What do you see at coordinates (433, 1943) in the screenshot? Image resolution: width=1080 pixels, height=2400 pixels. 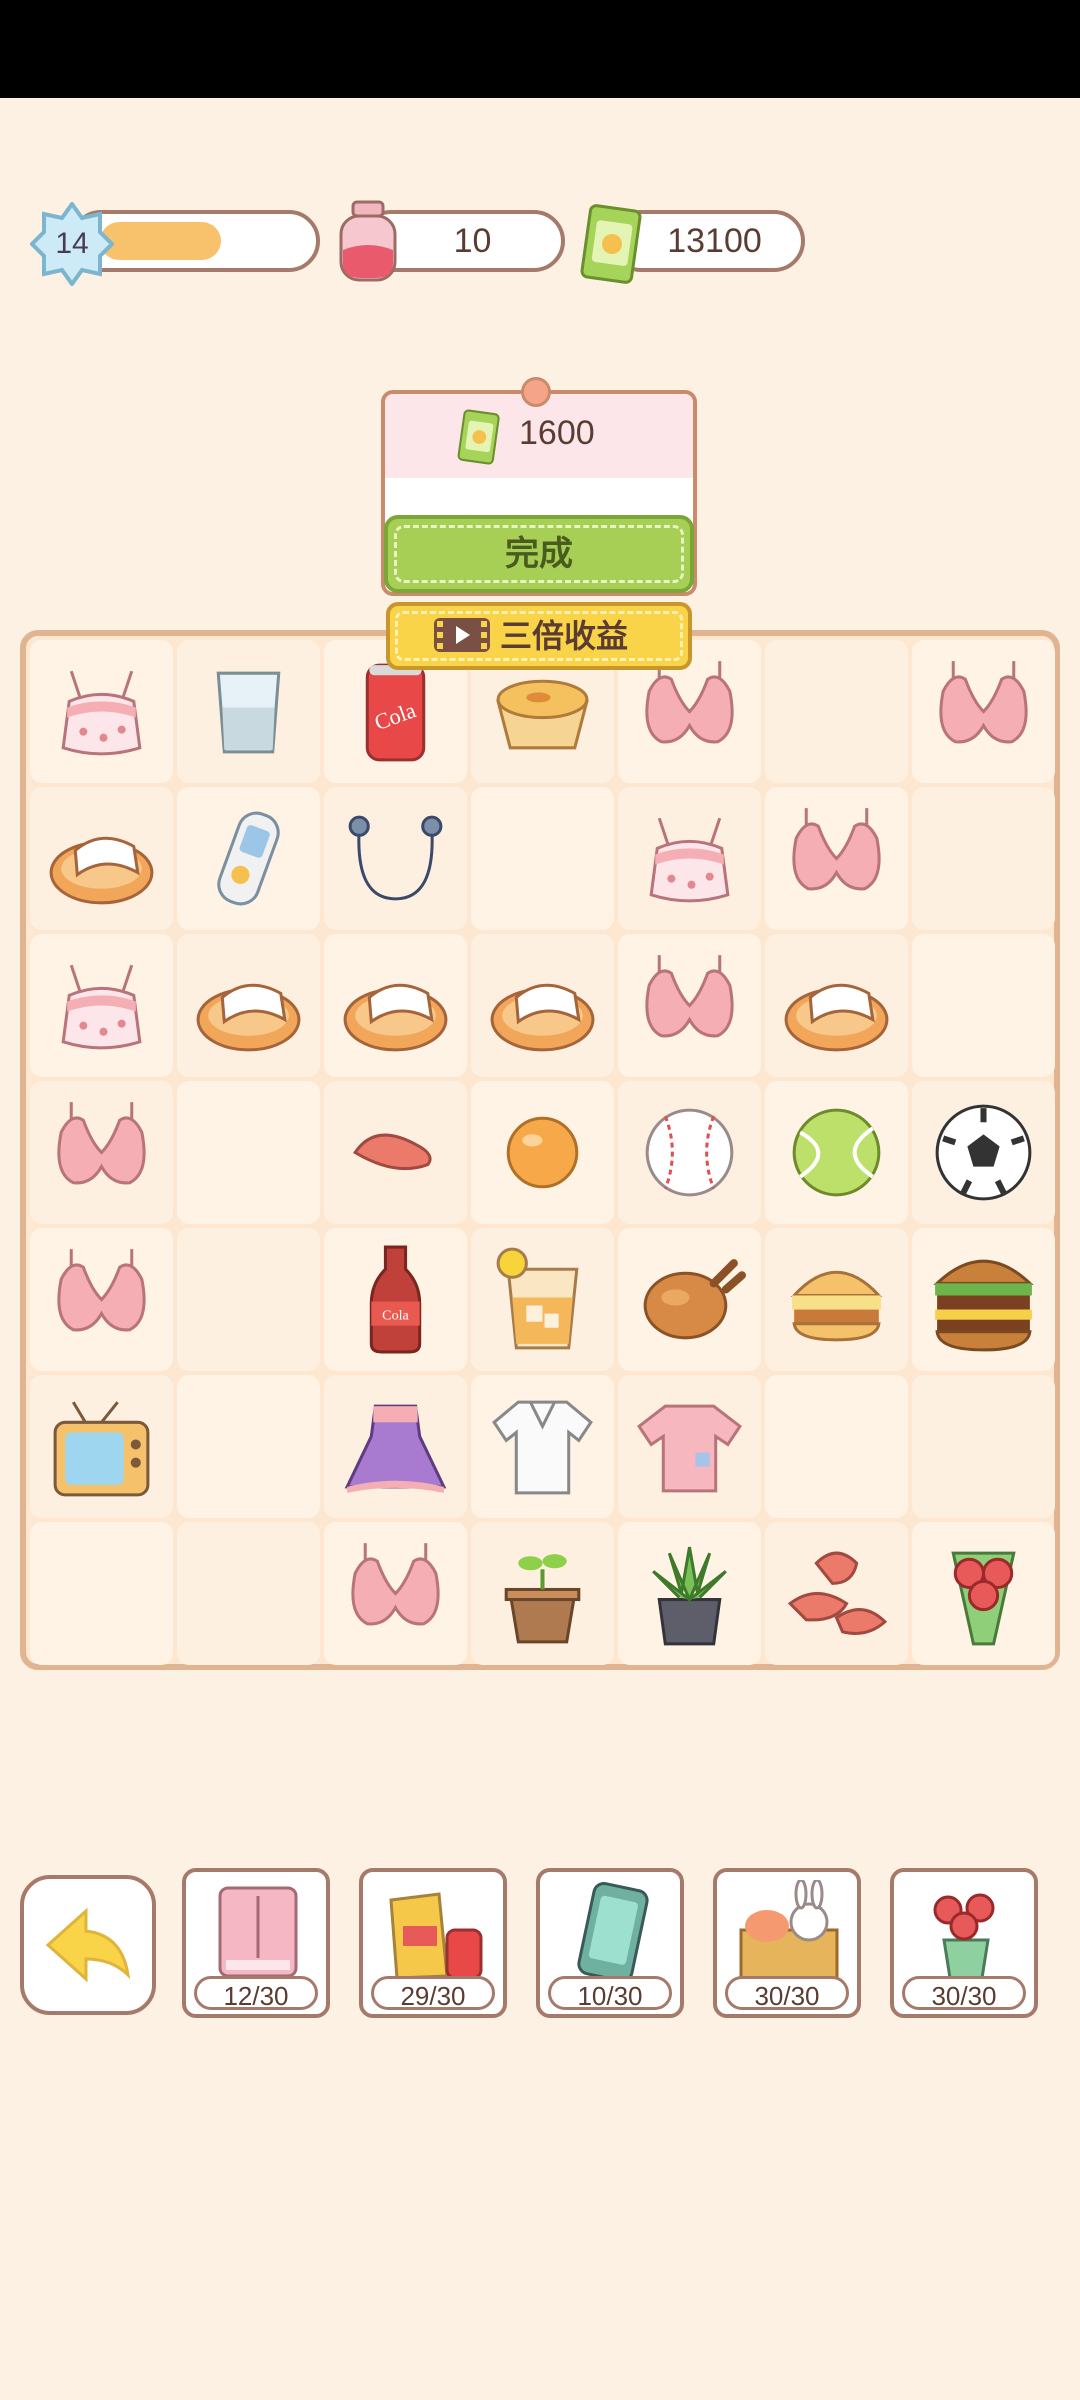 I see `collection-slot: 29/30` at bounding box center [433, 1943].